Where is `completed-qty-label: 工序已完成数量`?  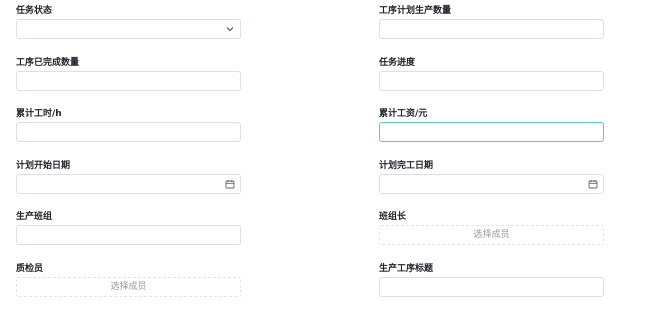
completed-qty-label: 工序已完成数量 is located at coordinates (48, 63).